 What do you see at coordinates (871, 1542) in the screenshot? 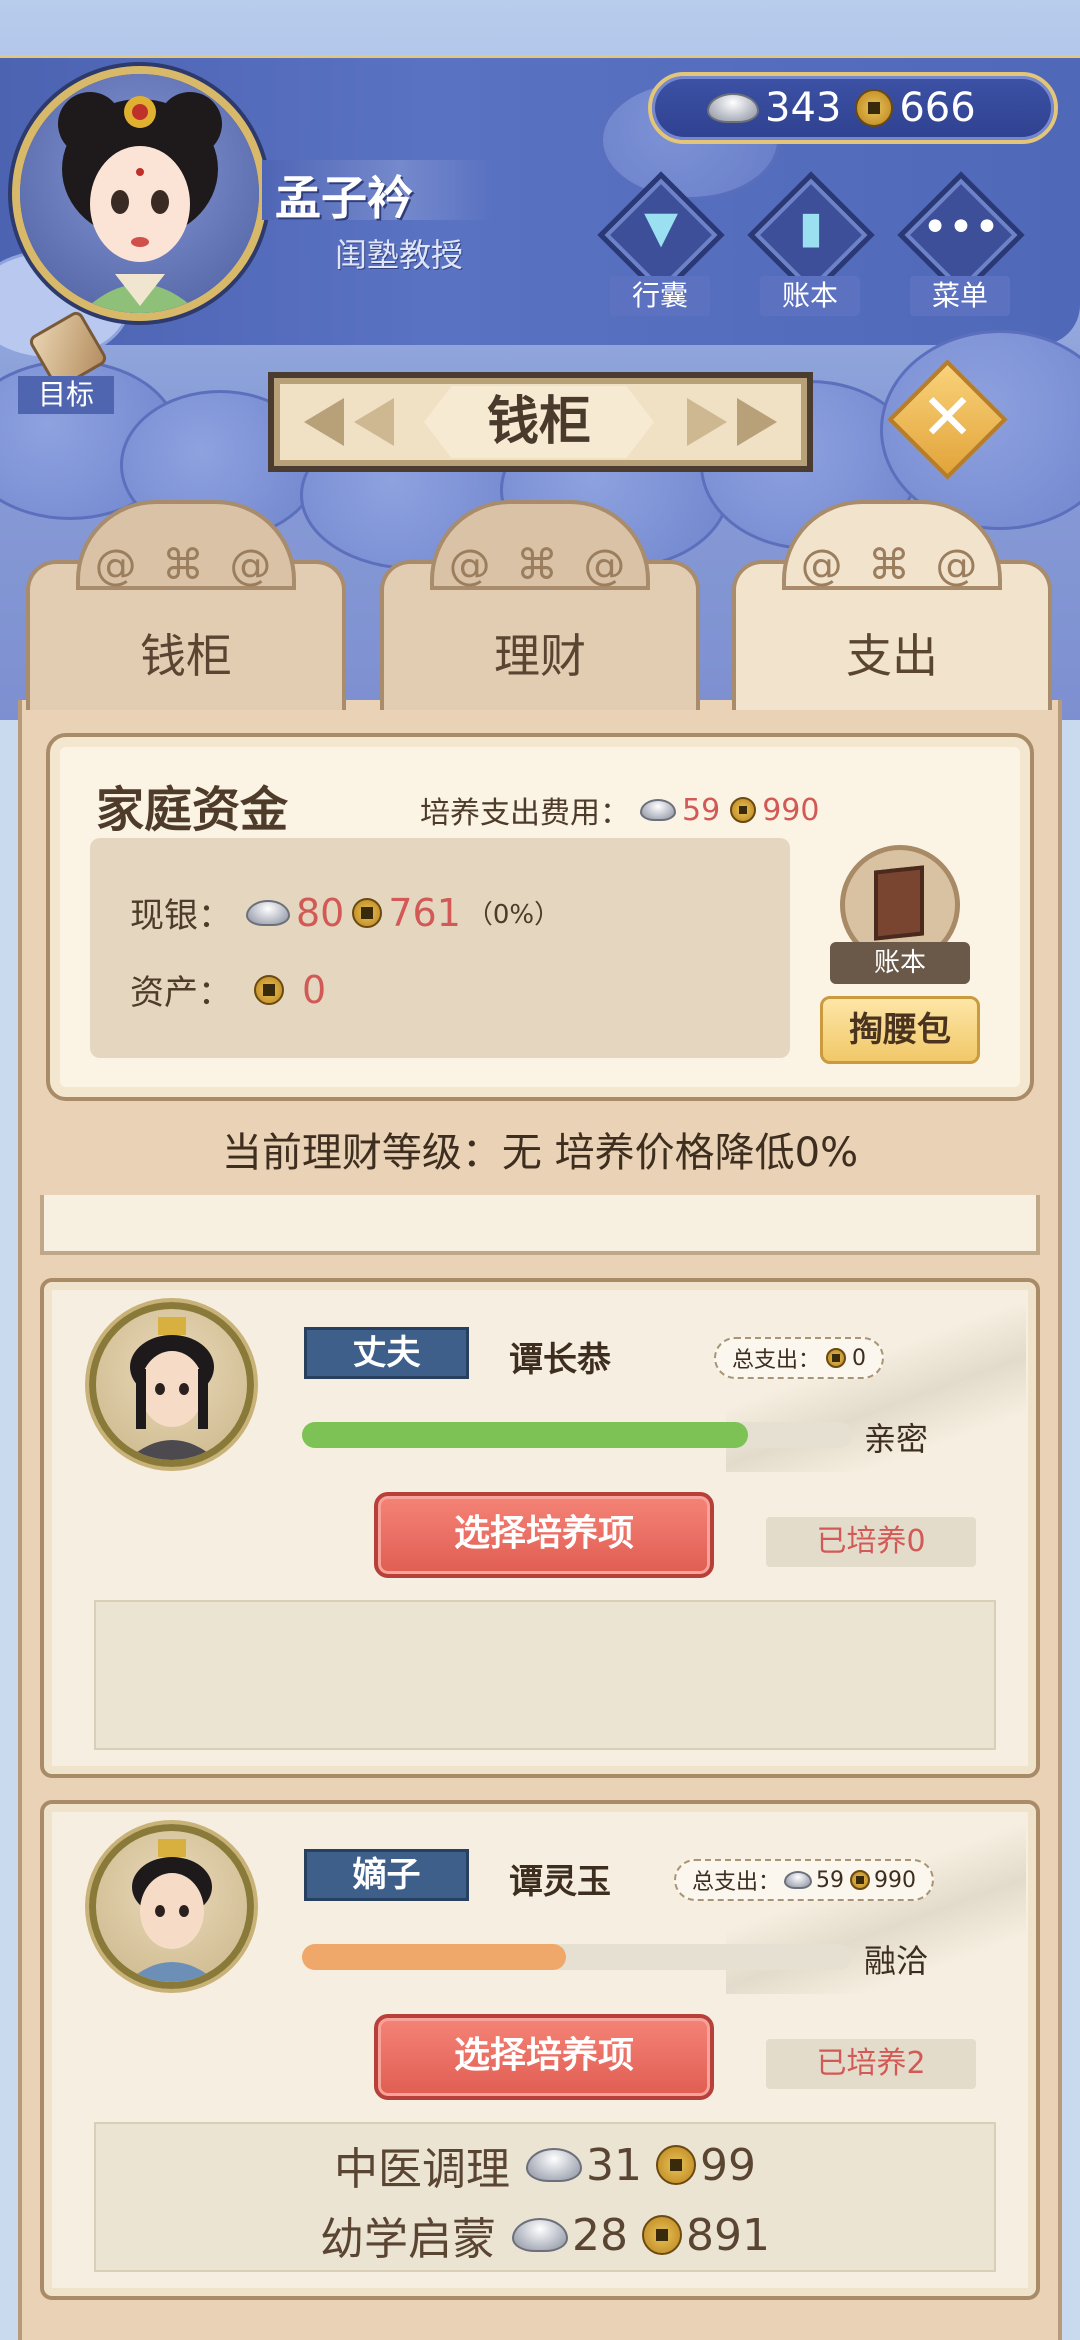
I see `trained-count: 已培养0` at bounding box center [871, 1542].